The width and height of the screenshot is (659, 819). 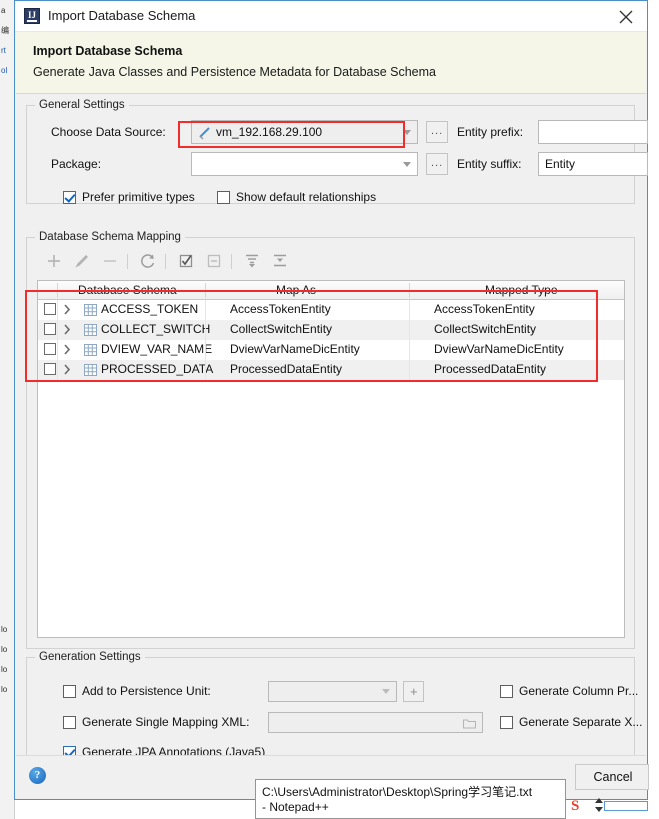 What do you see at coordinates (69, 691) in the screenshot?
I see `add-to-persistence-unit-checkbox` at bounding box center [69, 691].